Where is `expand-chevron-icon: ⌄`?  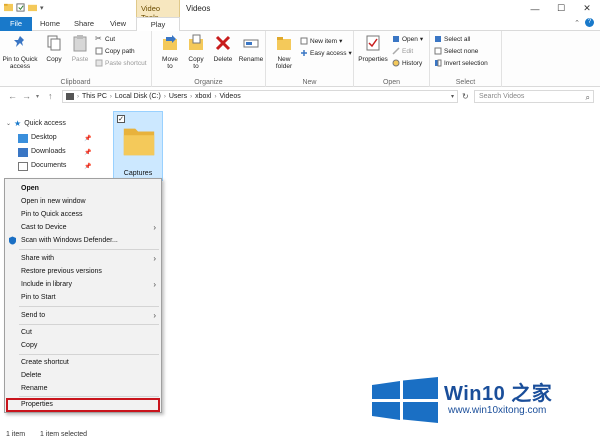
expand-chevron-icon: ⌄ is located at coordinates (9, 124).